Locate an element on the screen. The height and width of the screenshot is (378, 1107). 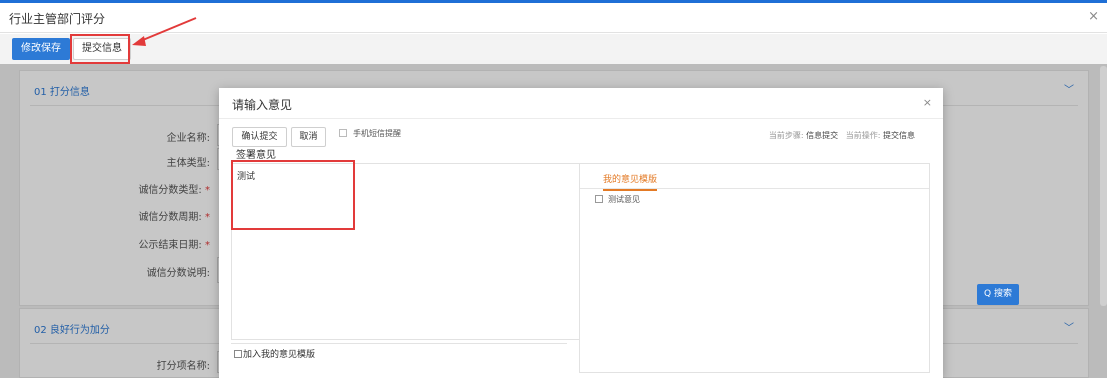
add-to-template-checkbox: 加入我的意见模版 is located at coordinates (274, 353).